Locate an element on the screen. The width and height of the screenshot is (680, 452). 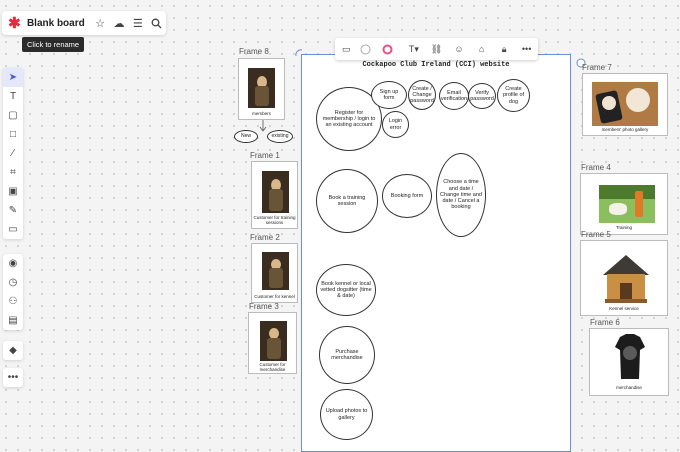
oval-password: Create / Change password is located at coordinates (422, 95).